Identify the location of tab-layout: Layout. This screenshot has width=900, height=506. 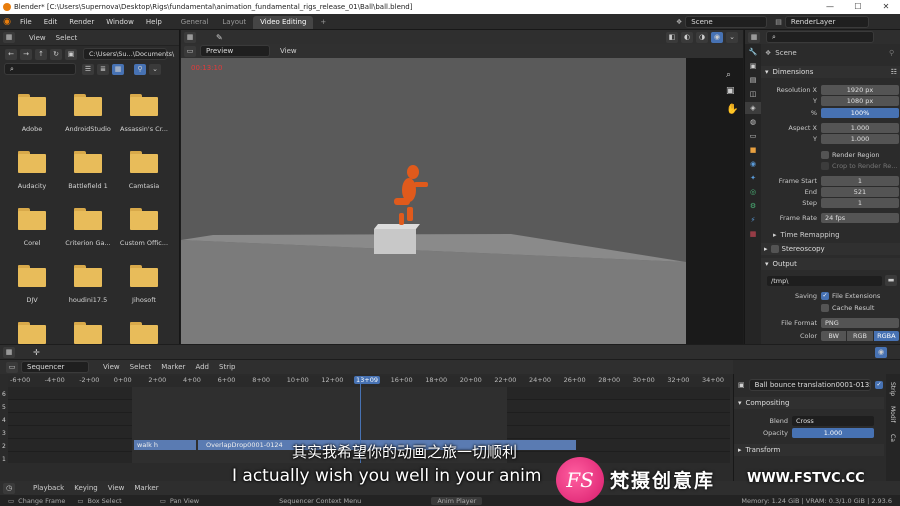
(234, 22).